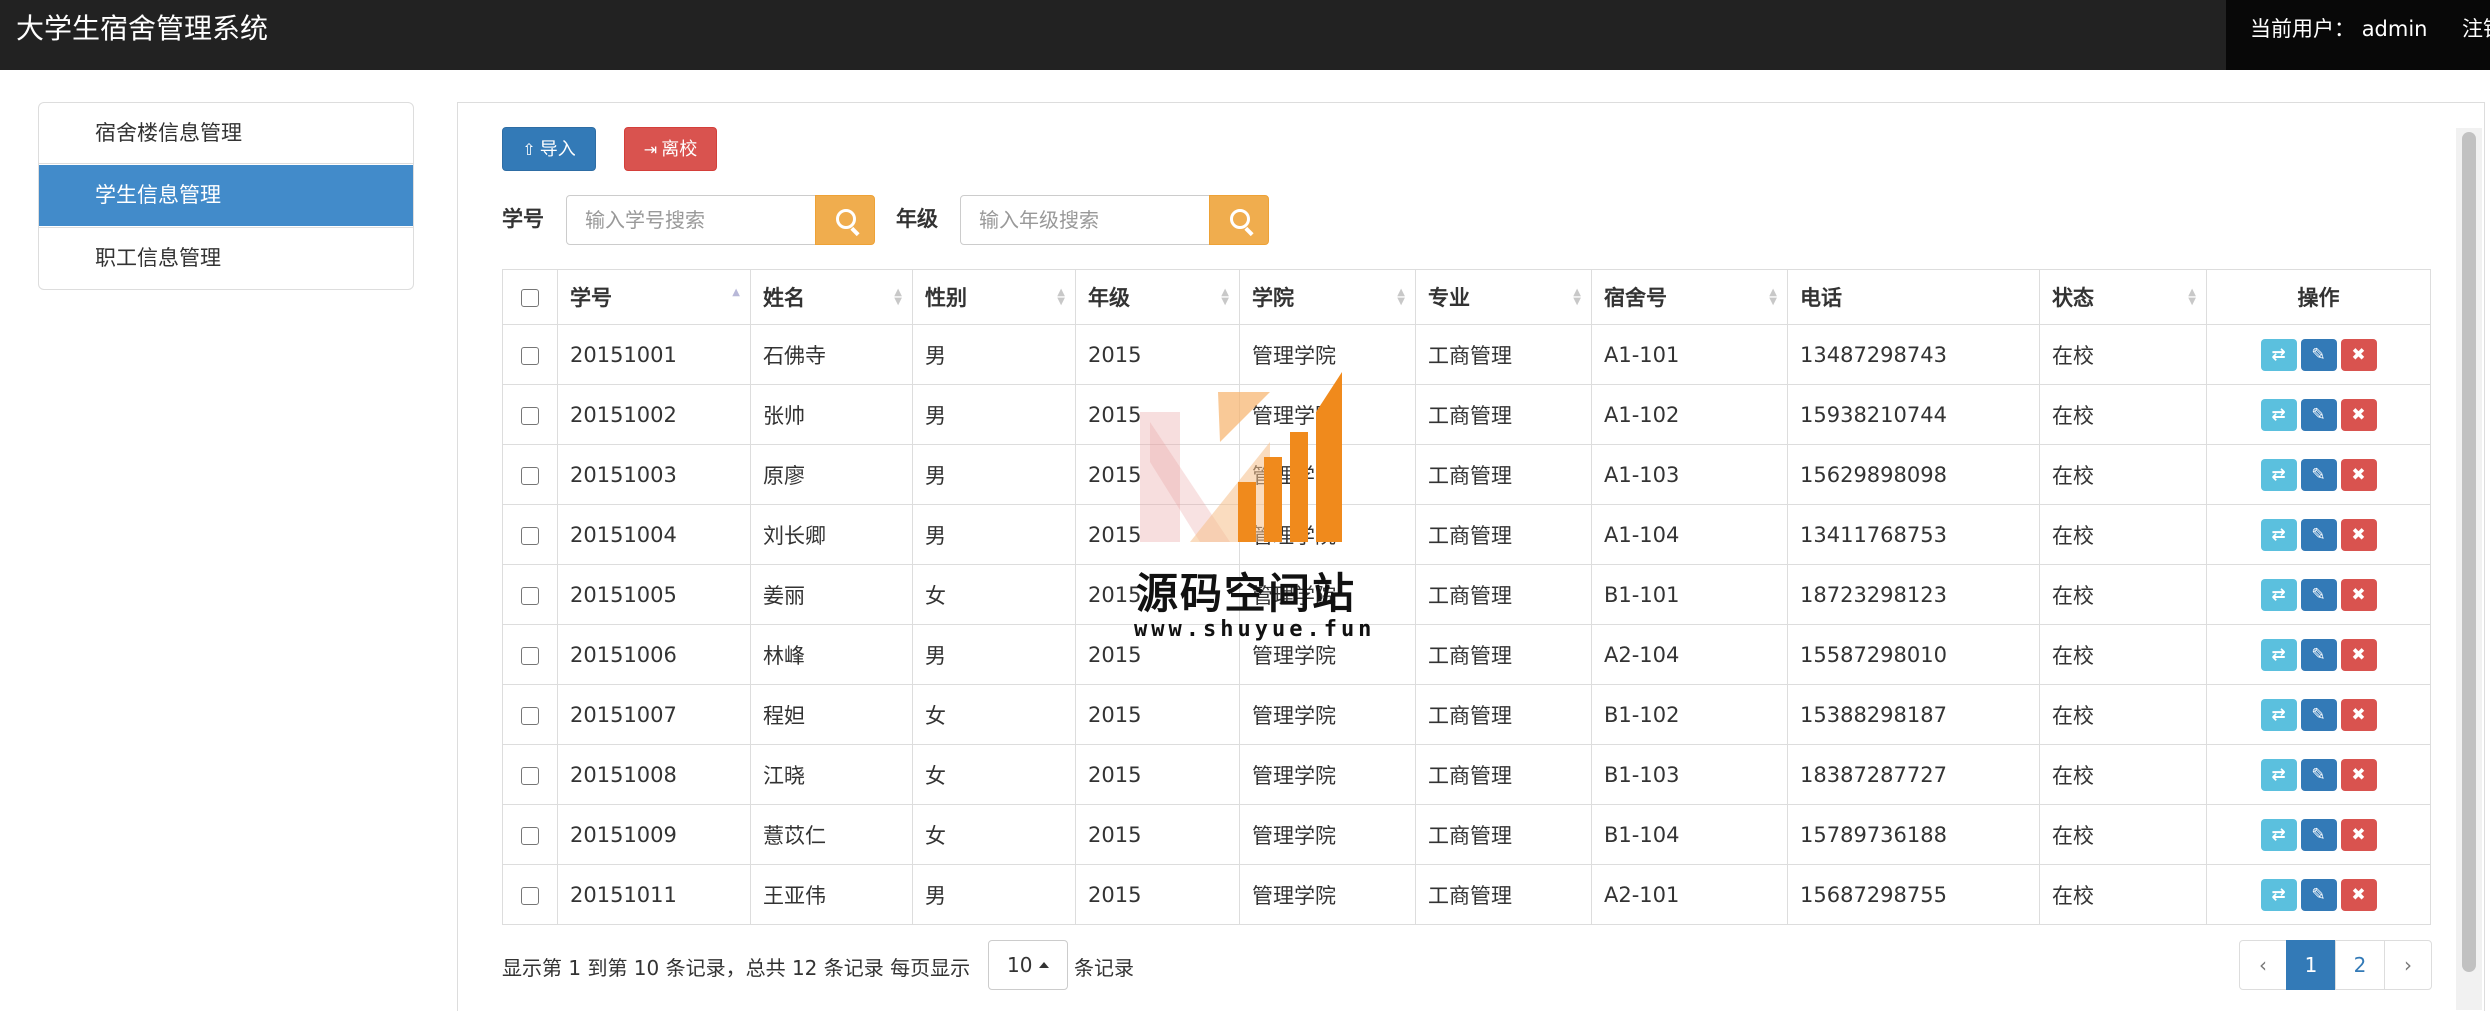 Image resolution: width=2490 pixels, height=1011 pixels. What do you see at coordinates (1913, 534) in the screenshot?
I see `cell-phone: 13411768753` at bounding box center [1913, 534].